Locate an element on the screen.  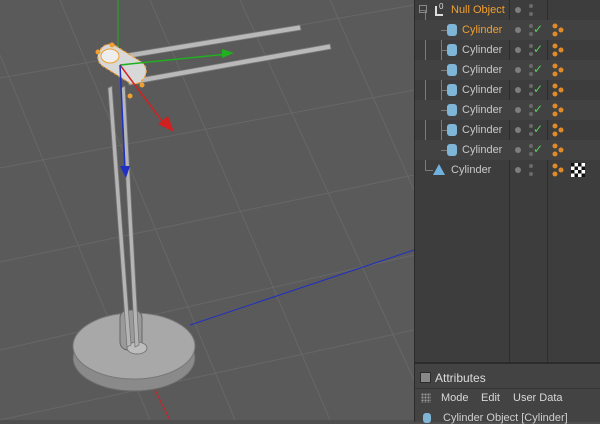
attributes-object-title: Cylinder Object [Cylinder] is located at coordinates (505, 418).